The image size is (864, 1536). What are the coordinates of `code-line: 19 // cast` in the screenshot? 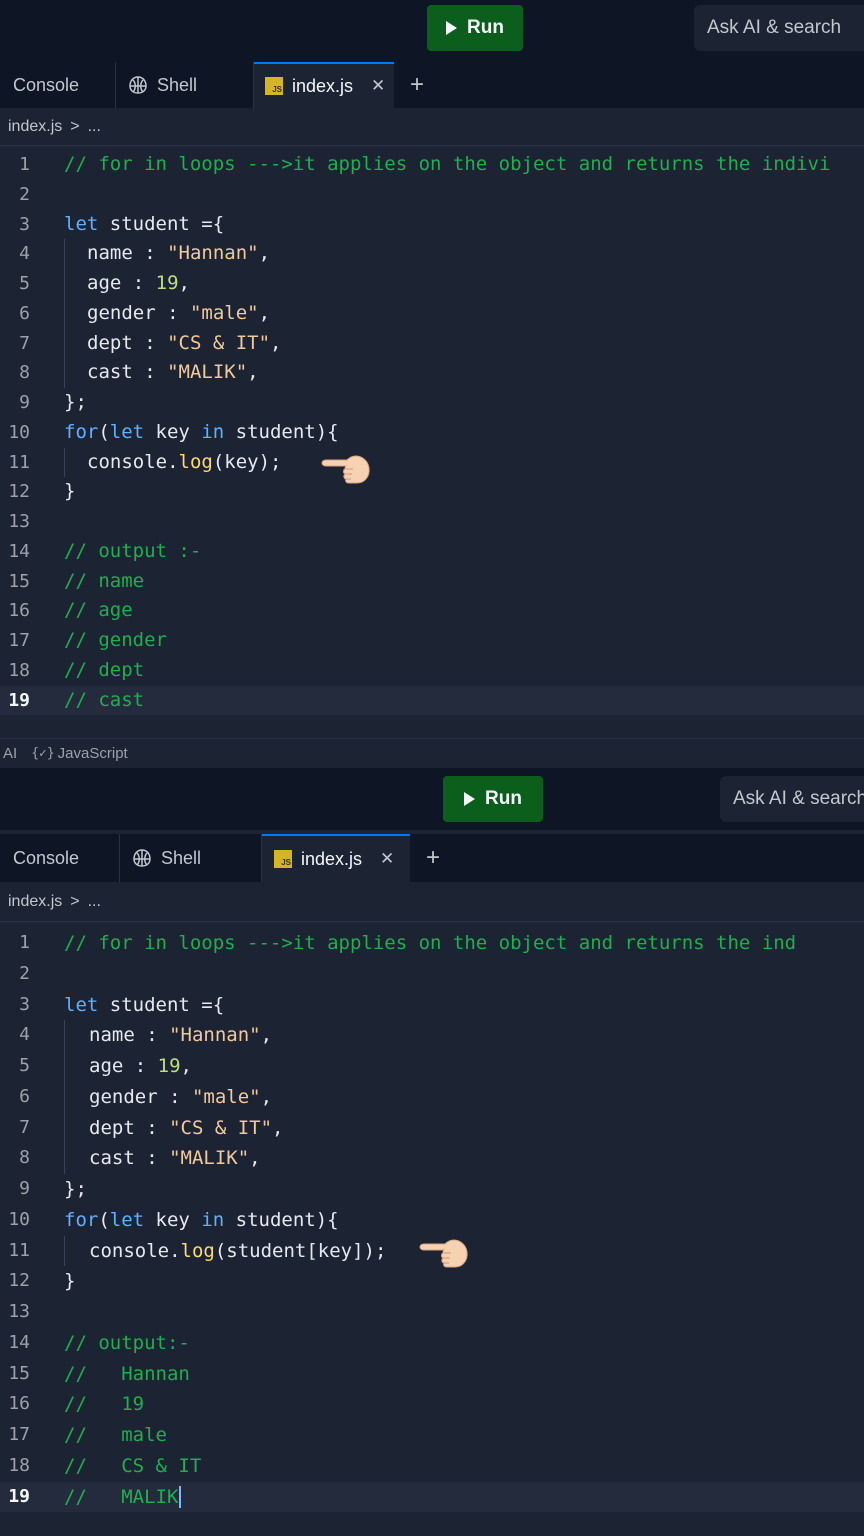 It's located at (432, 700).